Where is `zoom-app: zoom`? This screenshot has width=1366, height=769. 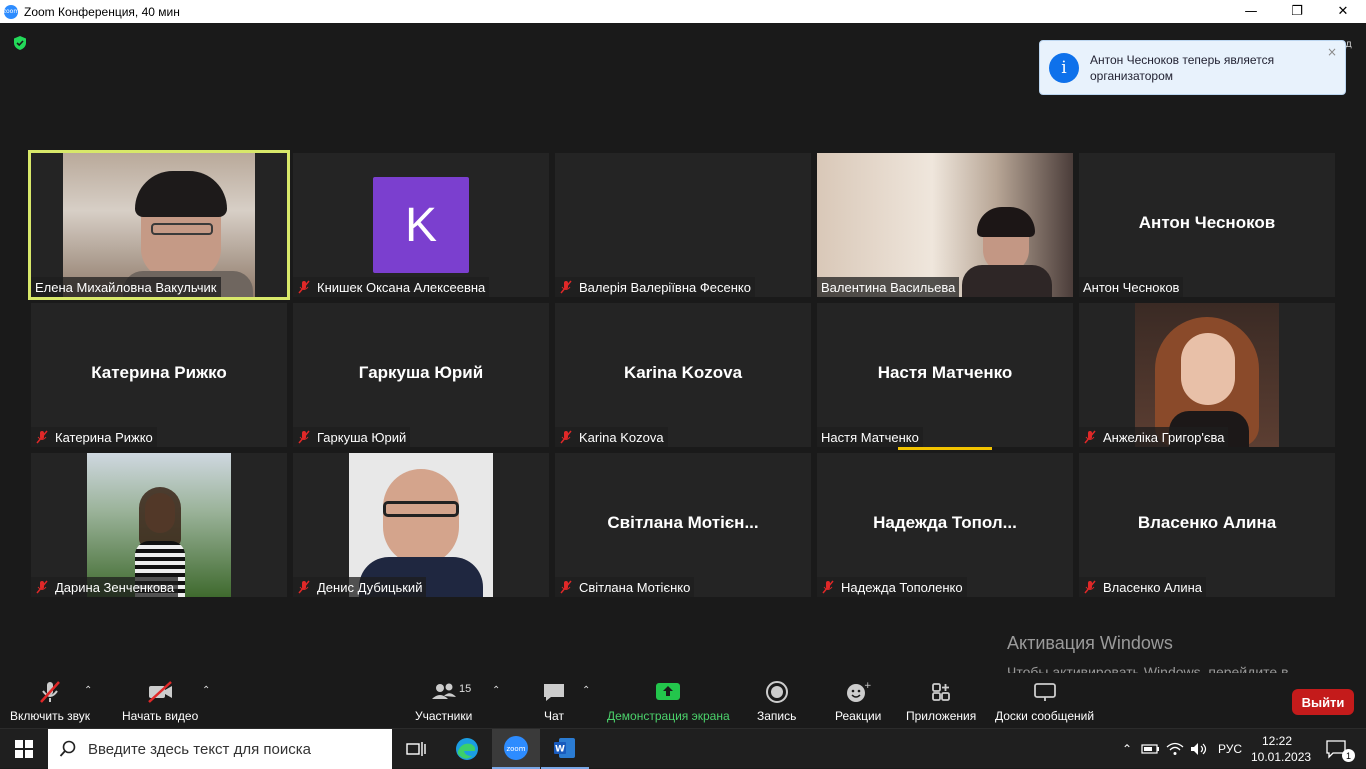 zoom-app: zoom is located at coordinates (516, 749).